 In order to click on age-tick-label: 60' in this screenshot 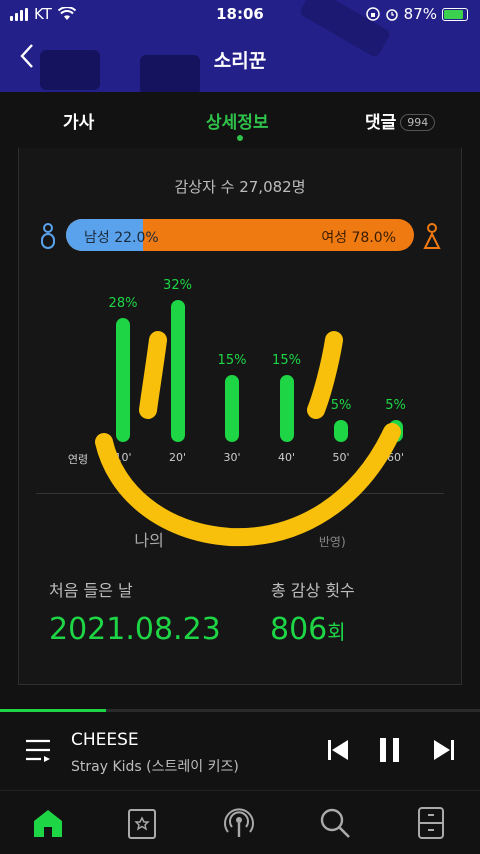, I will do `click(395, 457)`.